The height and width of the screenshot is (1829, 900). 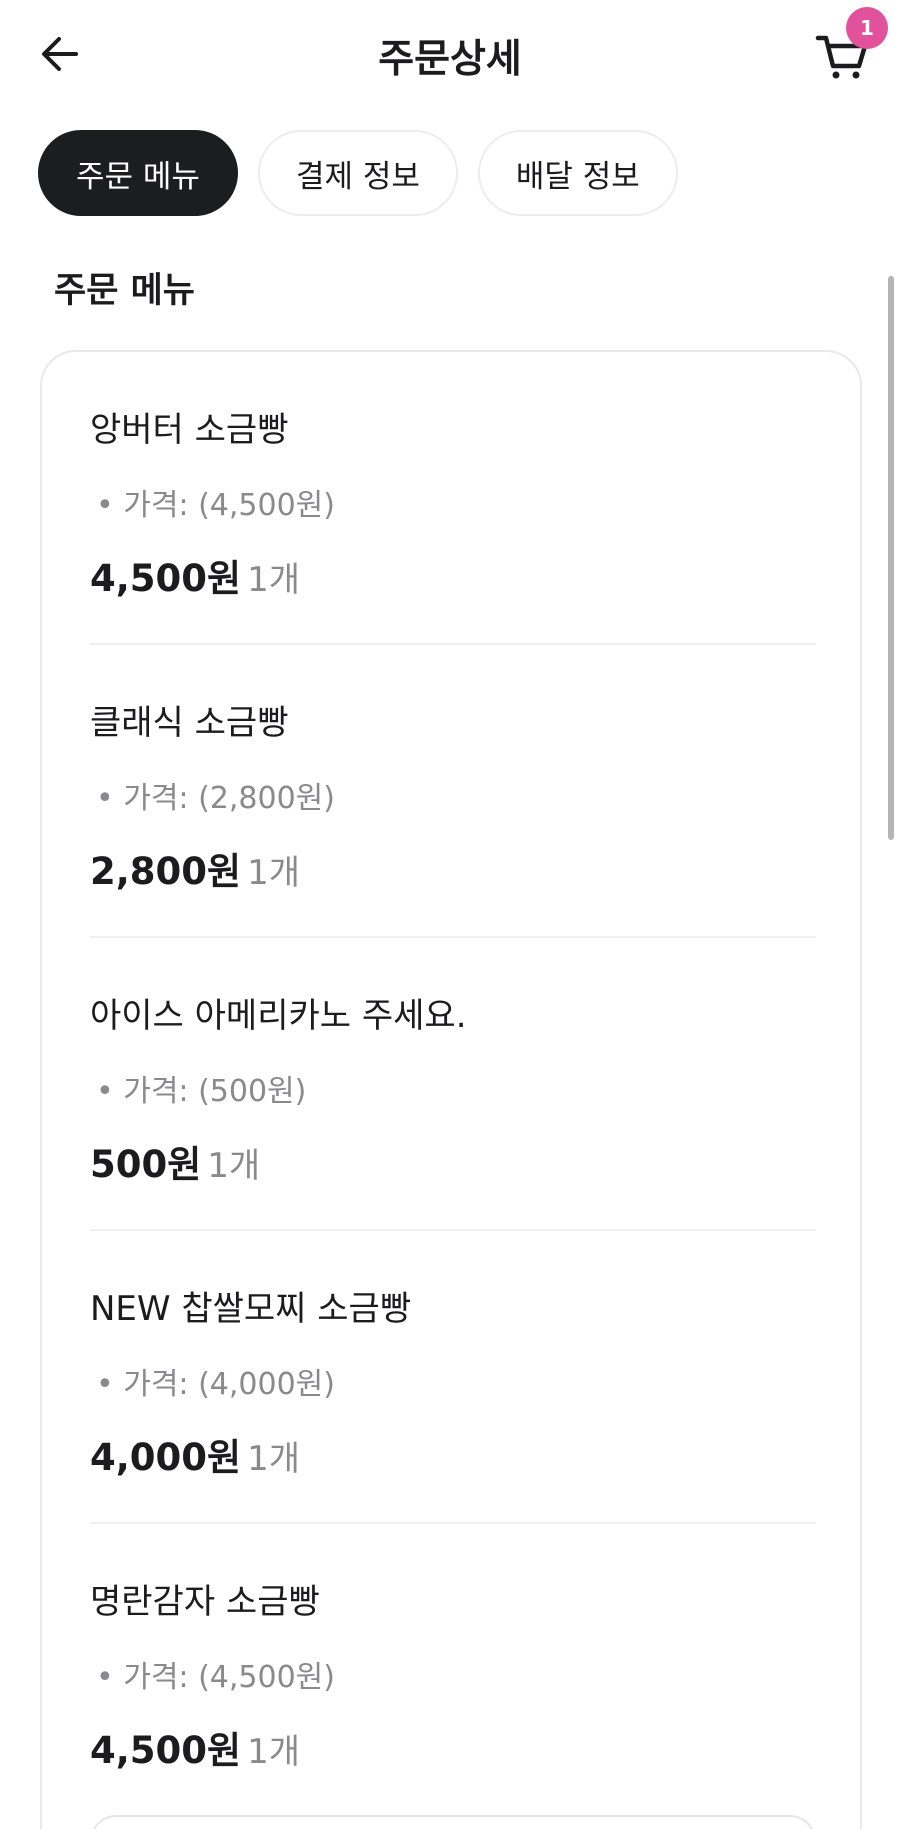 What do you see at coordinates (124, 291) in the screenshot?
I see `section-title: 주문 메뉴` at bounding box center [124, 291].